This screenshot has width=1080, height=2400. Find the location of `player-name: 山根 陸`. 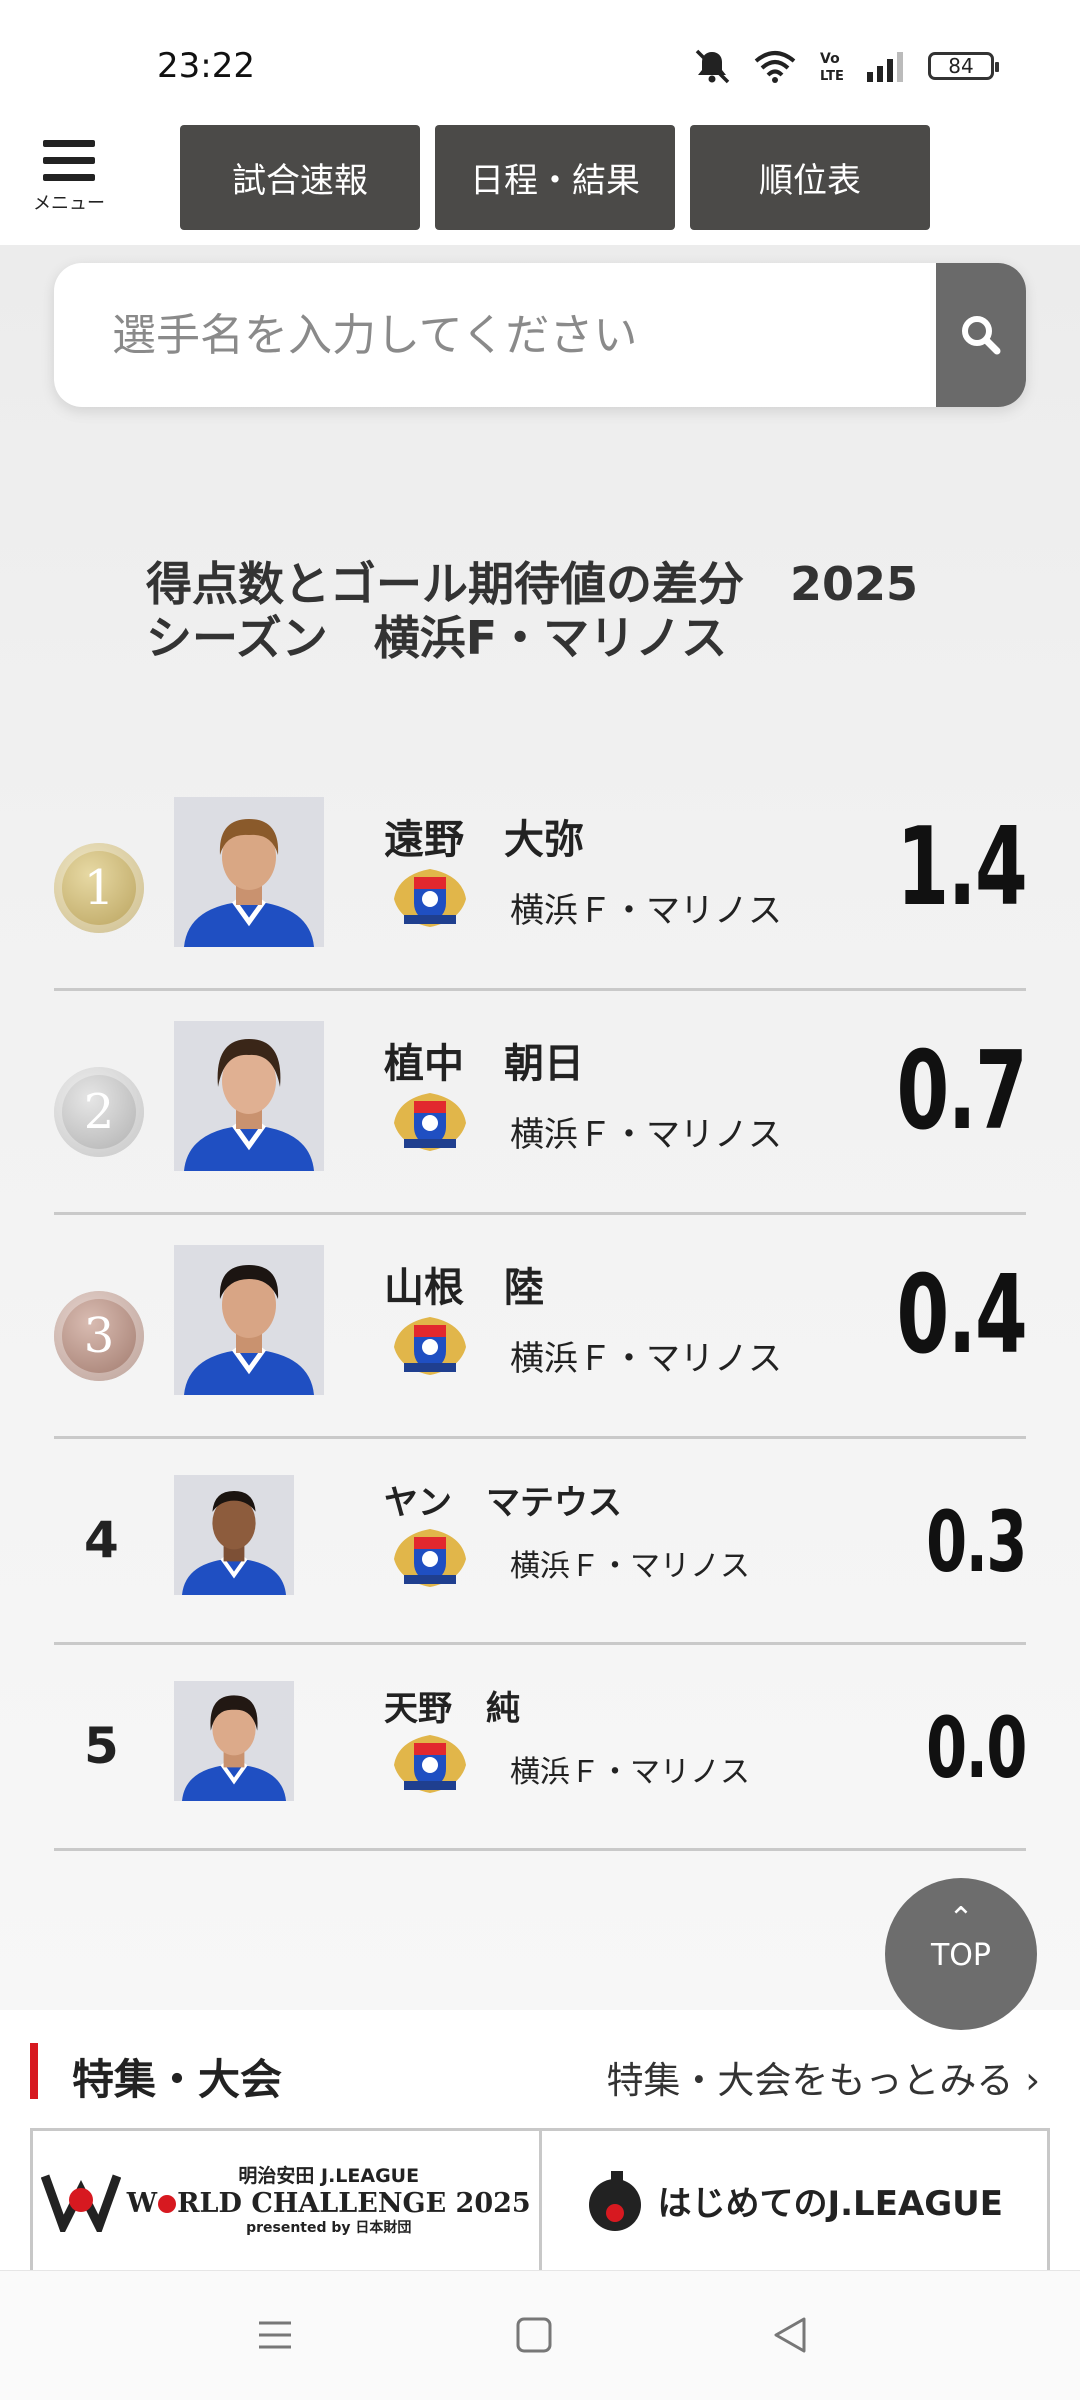

player-name: 山根 陸 is located at coordinates (464, 1288).